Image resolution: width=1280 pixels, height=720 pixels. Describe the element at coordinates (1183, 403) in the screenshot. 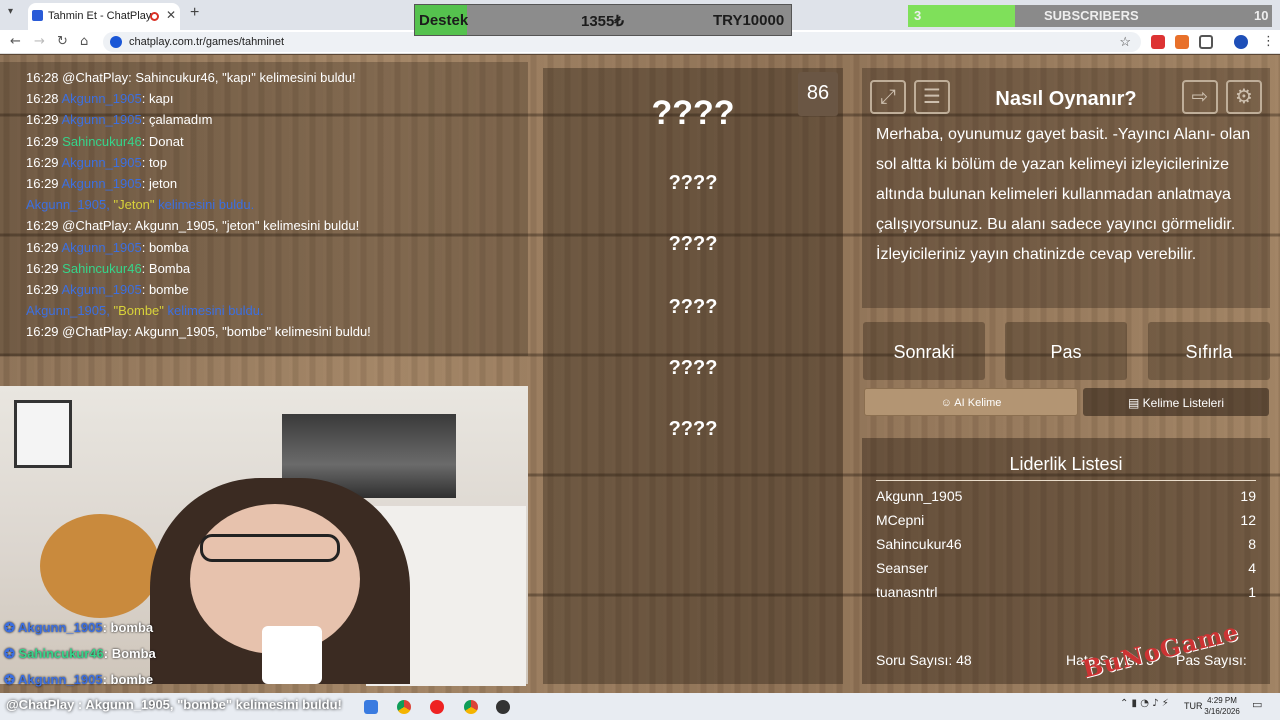

I see `word-lists-label: Kelime Listeleri` at that location.